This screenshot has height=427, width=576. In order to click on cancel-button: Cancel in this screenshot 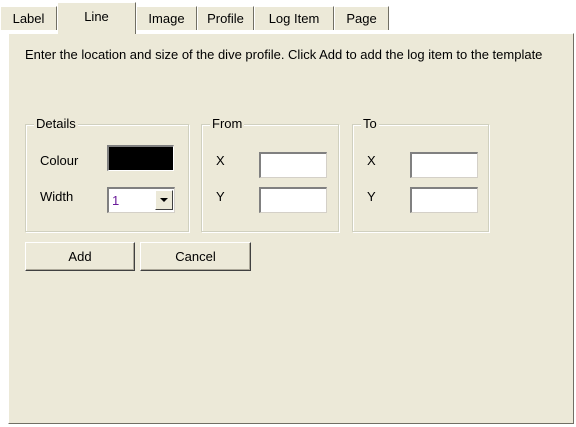, I will do `click(195, 256)`.